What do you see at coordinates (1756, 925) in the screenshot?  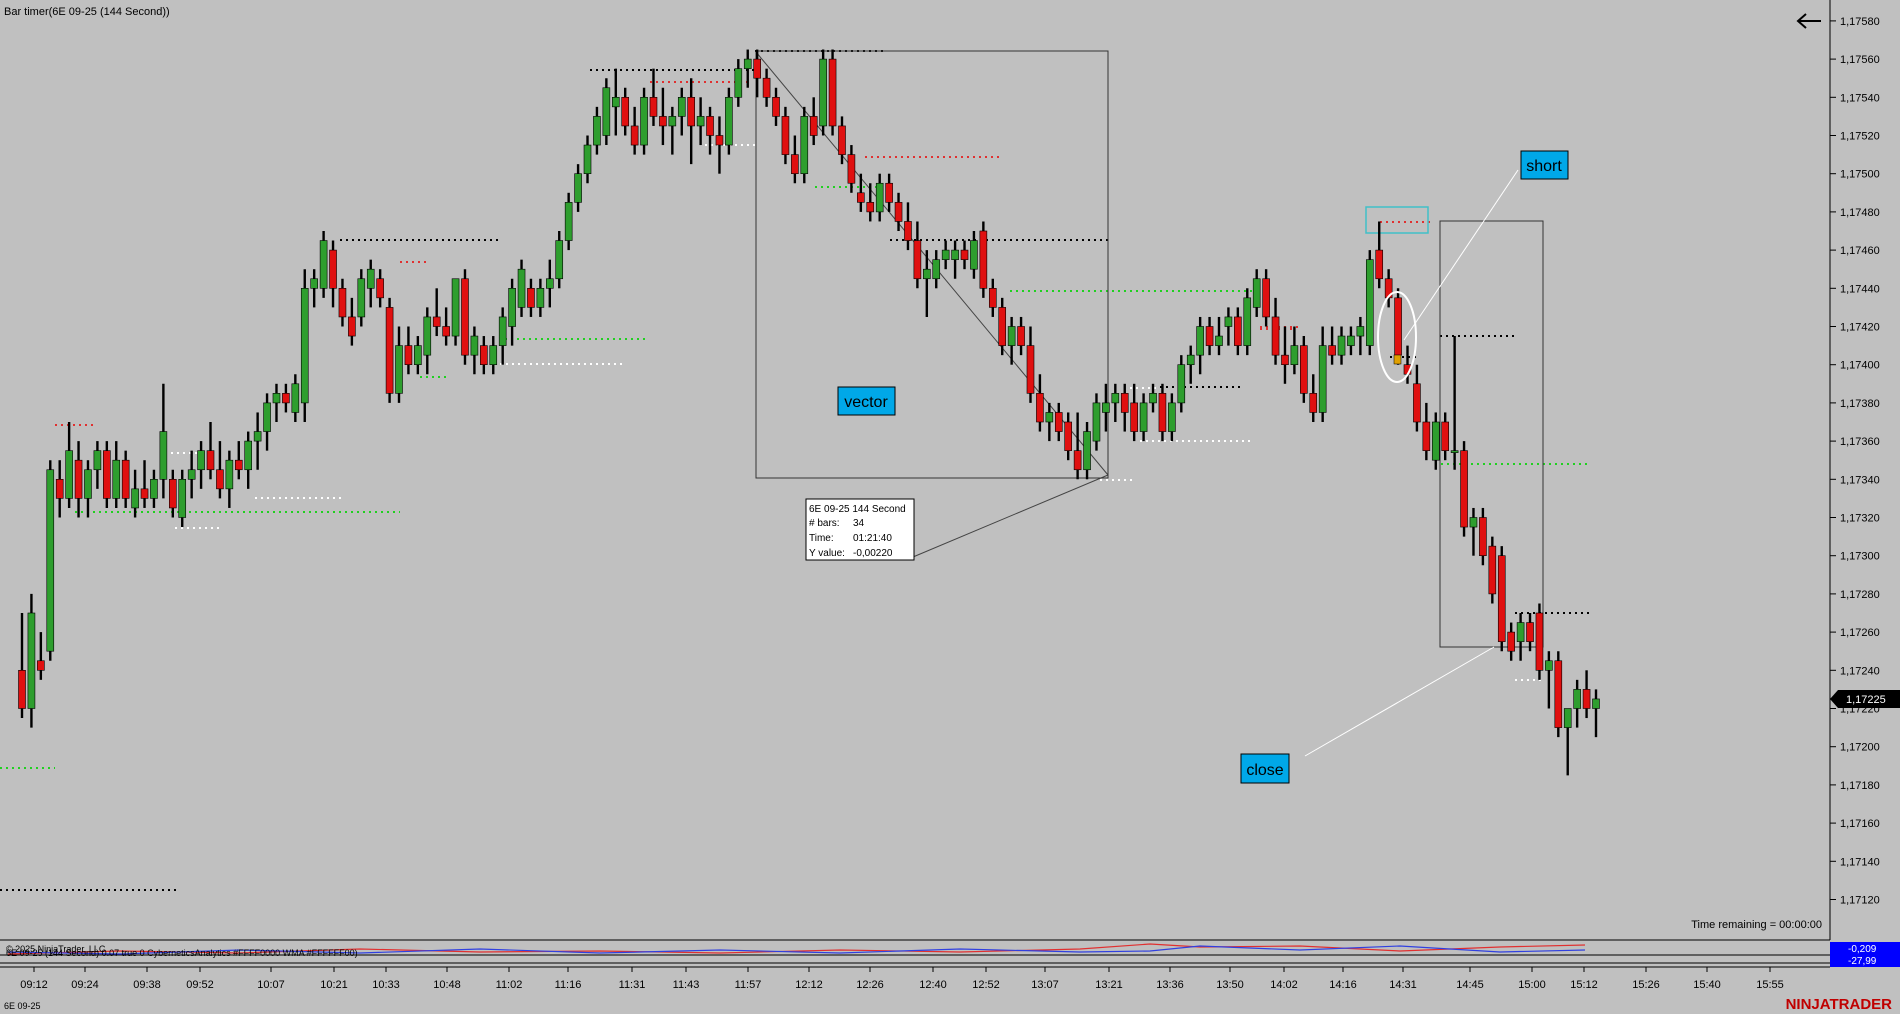 I see `time-remaining-label: Time remaining = 00:00:00` at bounding box center [1756, 925].